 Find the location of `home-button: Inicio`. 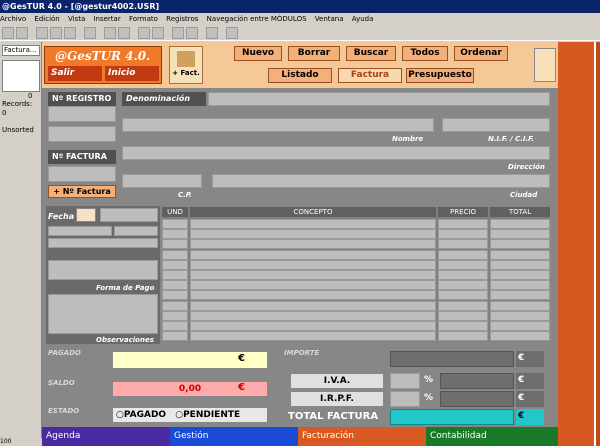

home-button: Inicio is located at coordinates (132, 73).